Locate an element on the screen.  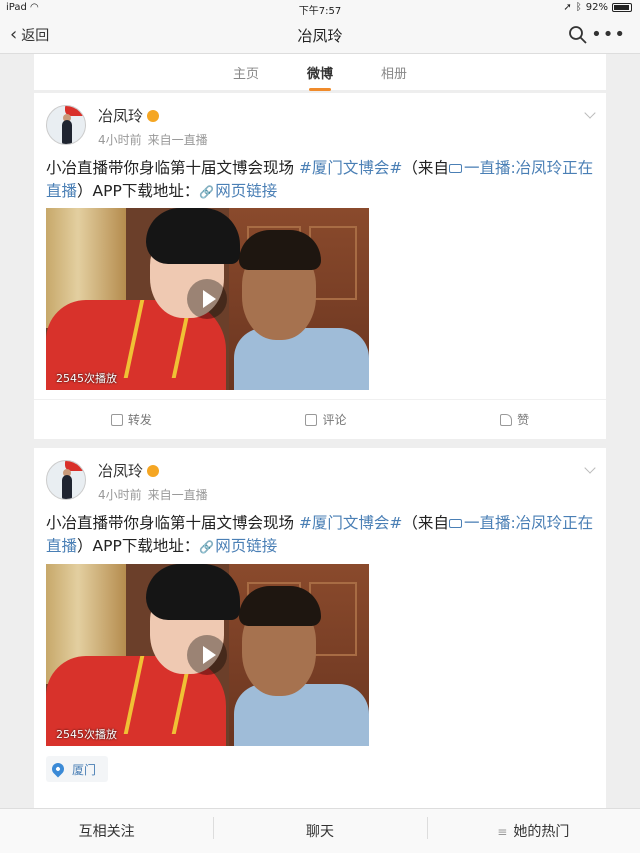
back-chevron-icon: ‹ is located at coordinates (14, 34).